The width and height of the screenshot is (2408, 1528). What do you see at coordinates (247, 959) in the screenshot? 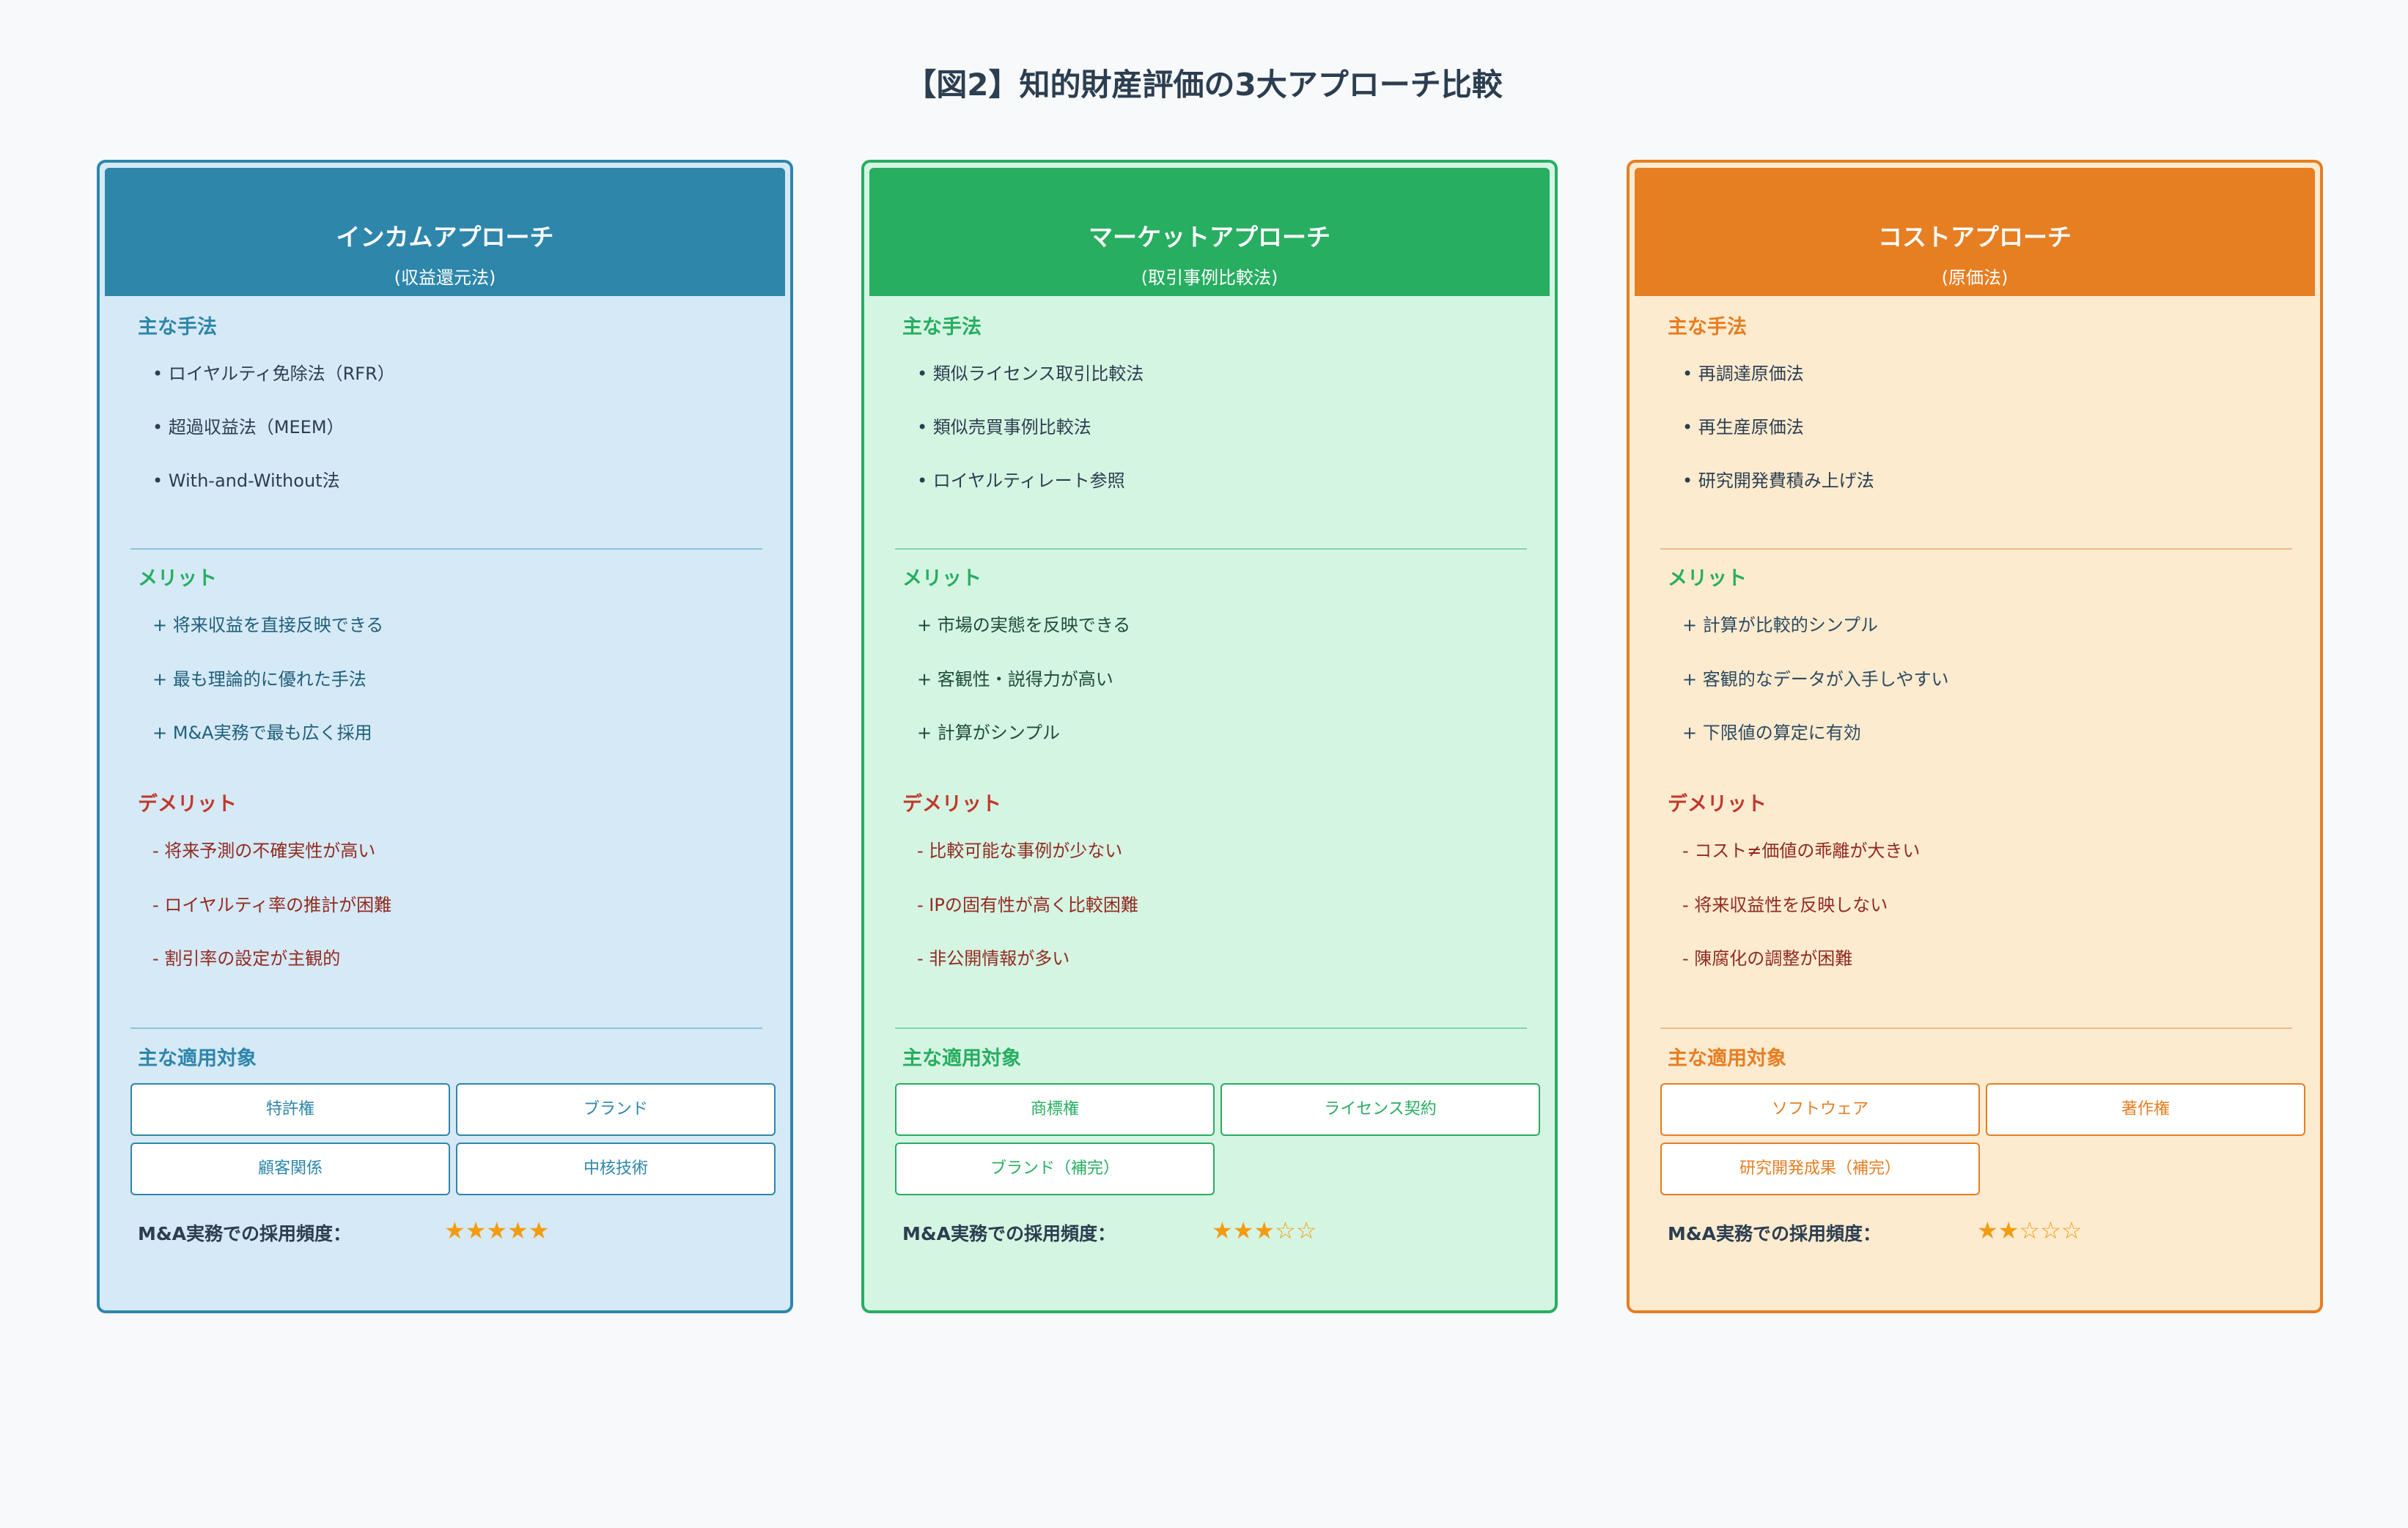
I see `demerit-item: - 割引率の設定が主観的` at bounding box center [247, 959].